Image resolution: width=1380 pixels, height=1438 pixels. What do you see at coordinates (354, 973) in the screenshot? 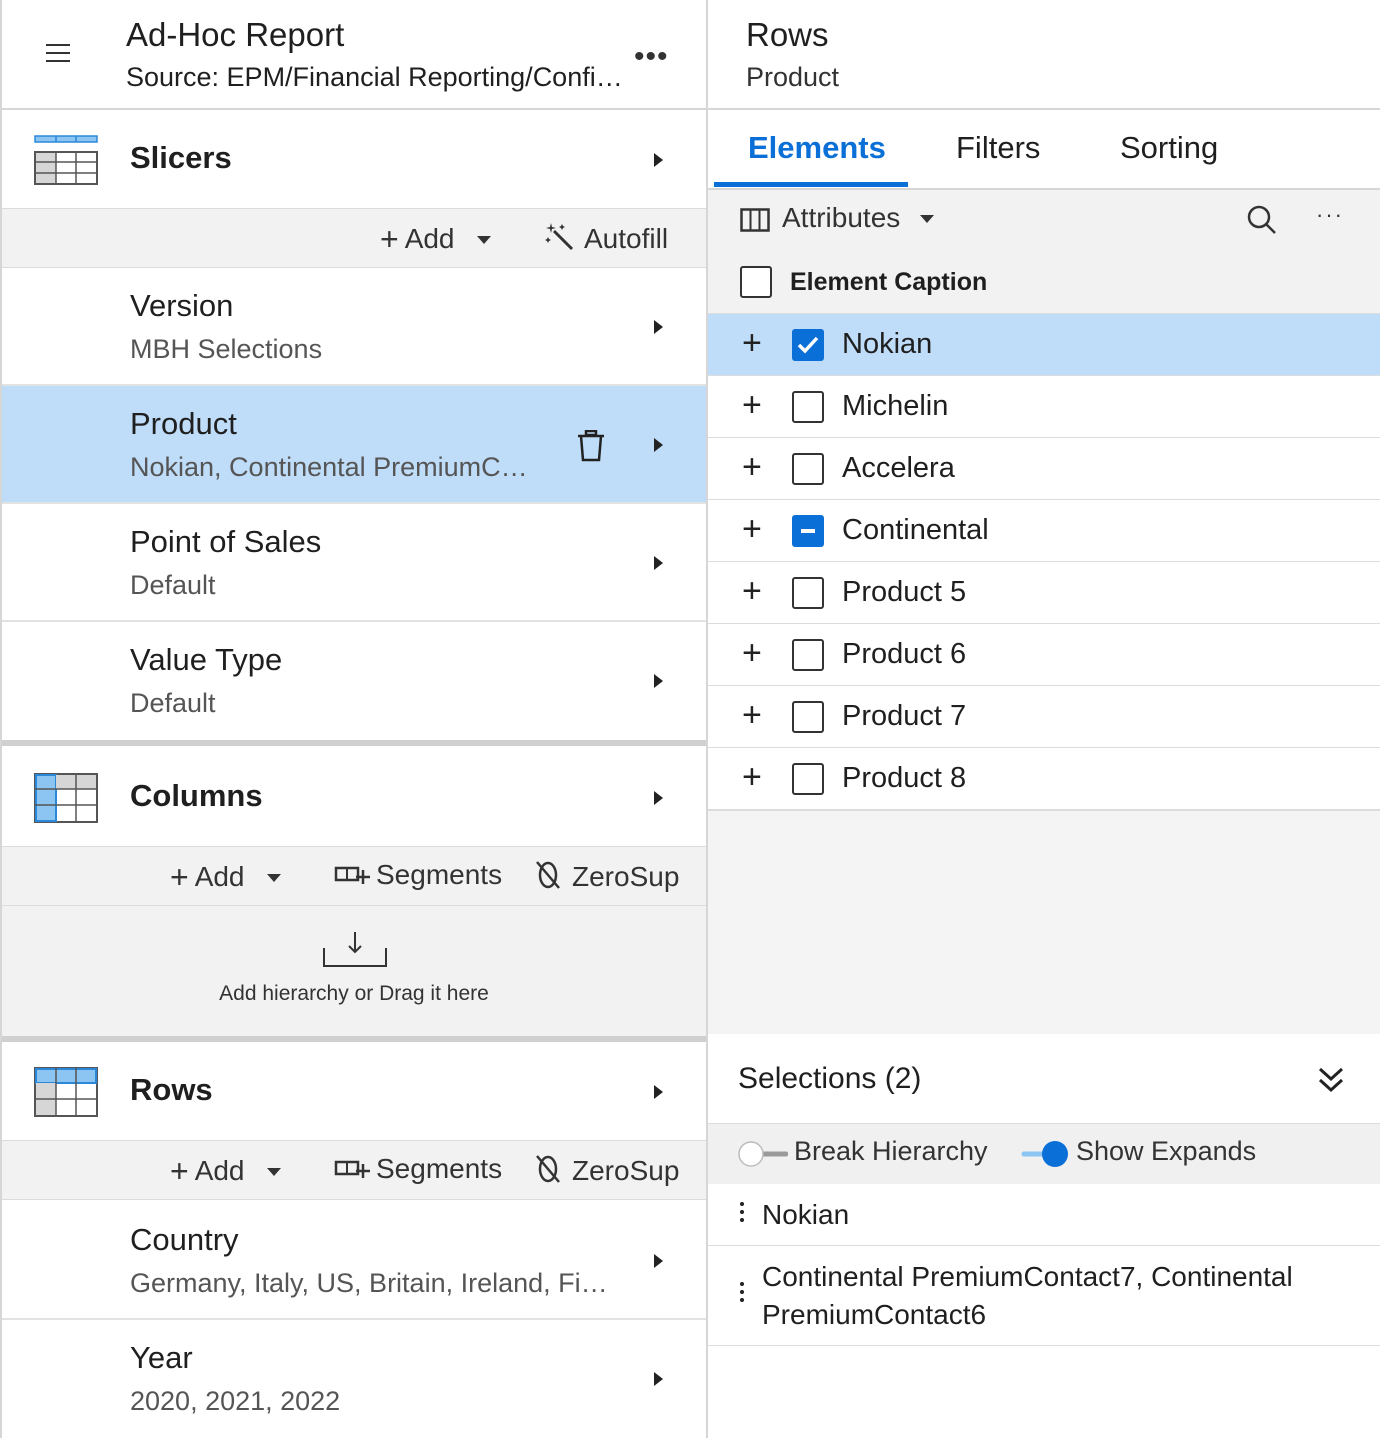
I see `columns-drop-zone: Add hierarchy or Drag it here` at bounding box center [354, 973].